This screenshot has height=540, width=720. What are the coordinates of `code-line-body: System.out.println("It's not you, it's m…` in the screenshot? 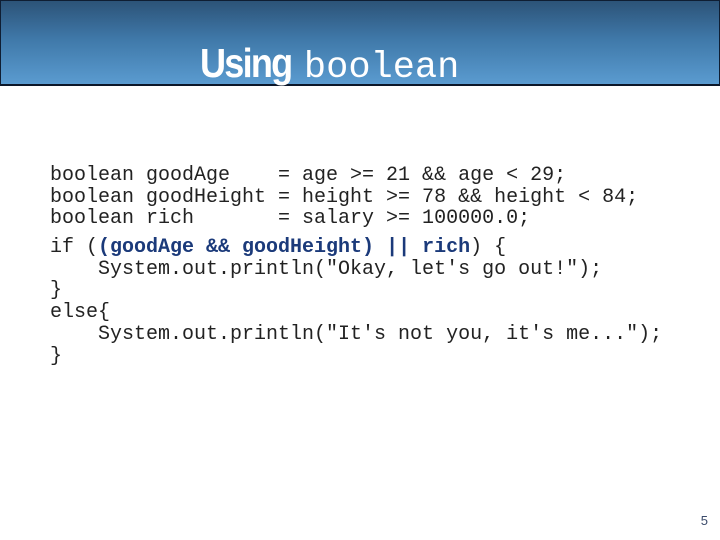 It's located at (356, 334).